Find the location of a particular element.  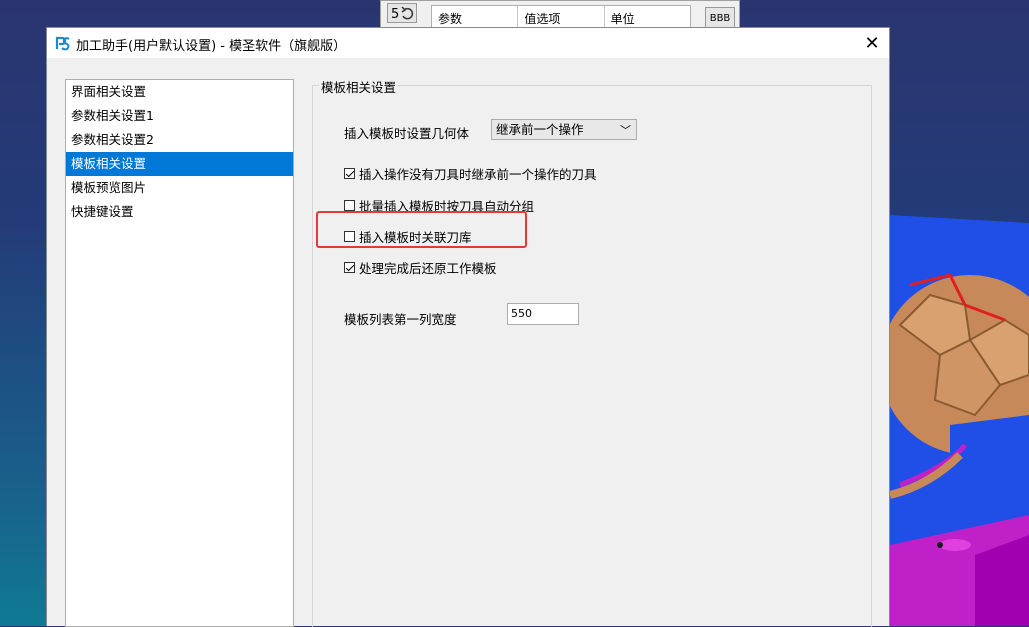

nav-item-param-settings-1: 参数相关设置1 is located at coordinates (179, 116).